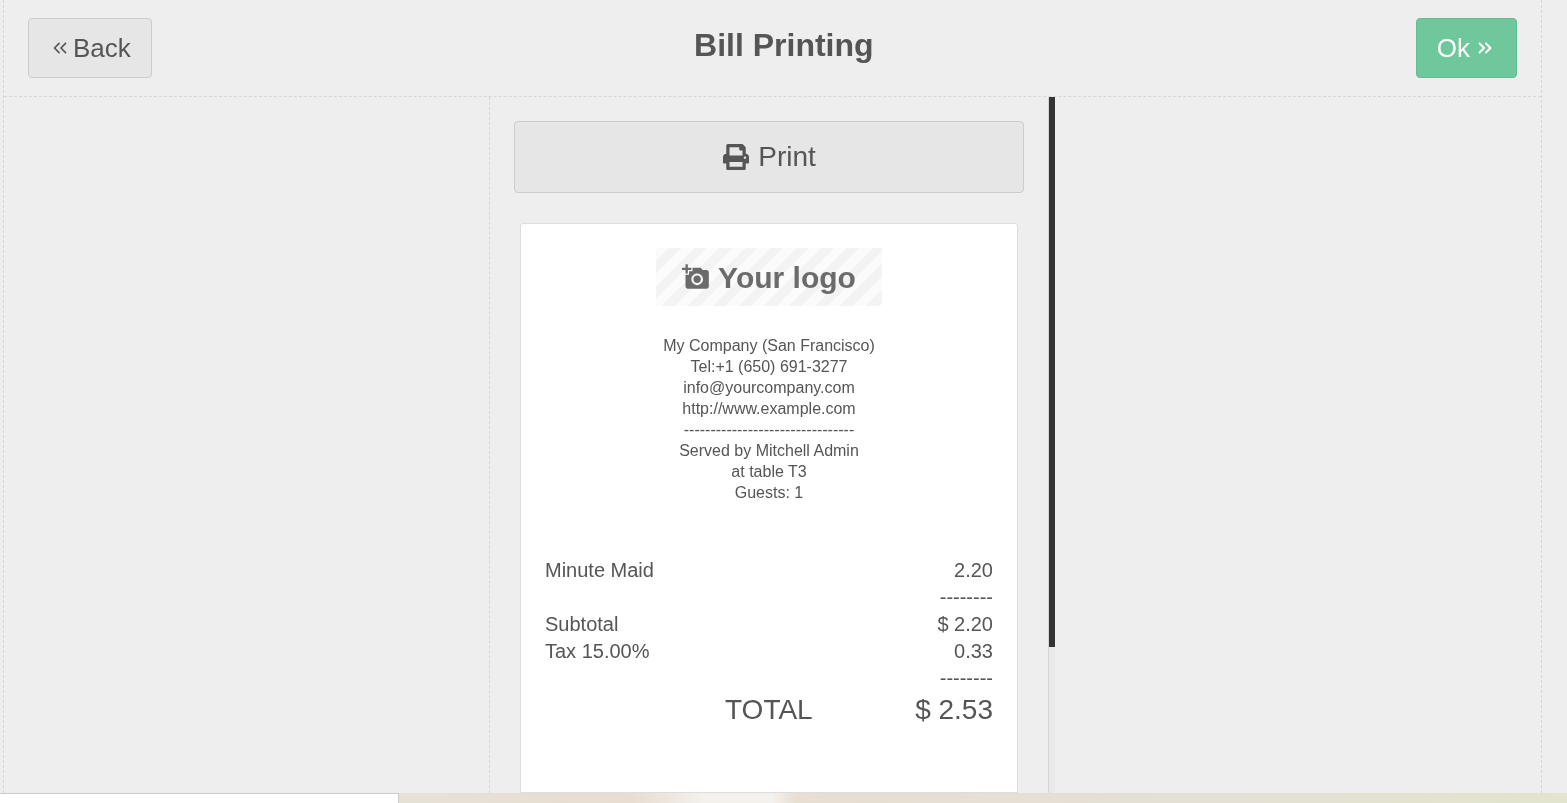 The width and height of the screenshot is (1567, 803). I want to click on tax-value: 0.33, so click(973, 651).